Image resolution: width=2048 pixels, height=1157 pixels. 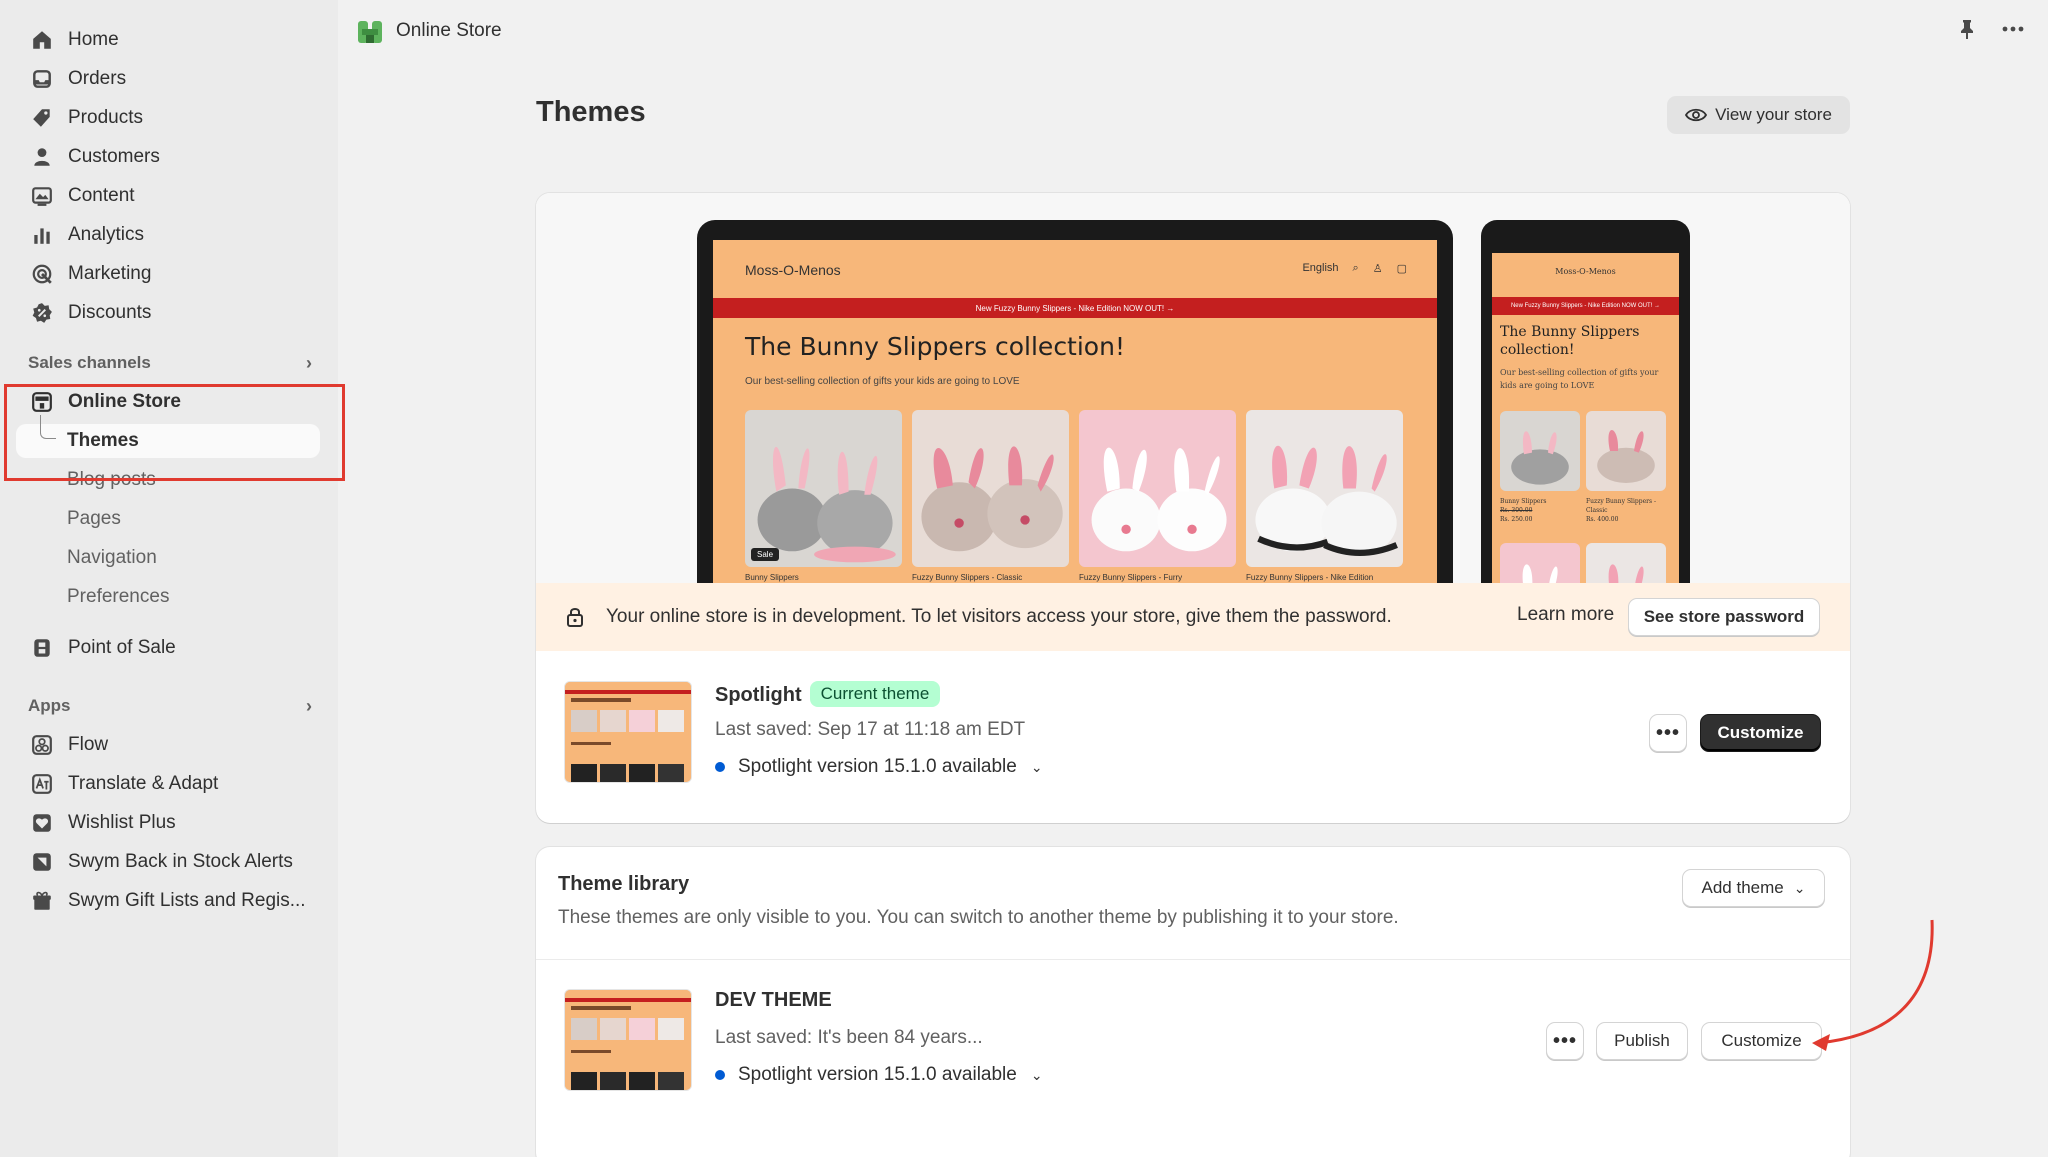 I want to click on nav-navigation: Navigation, so click(x=169, y=557).